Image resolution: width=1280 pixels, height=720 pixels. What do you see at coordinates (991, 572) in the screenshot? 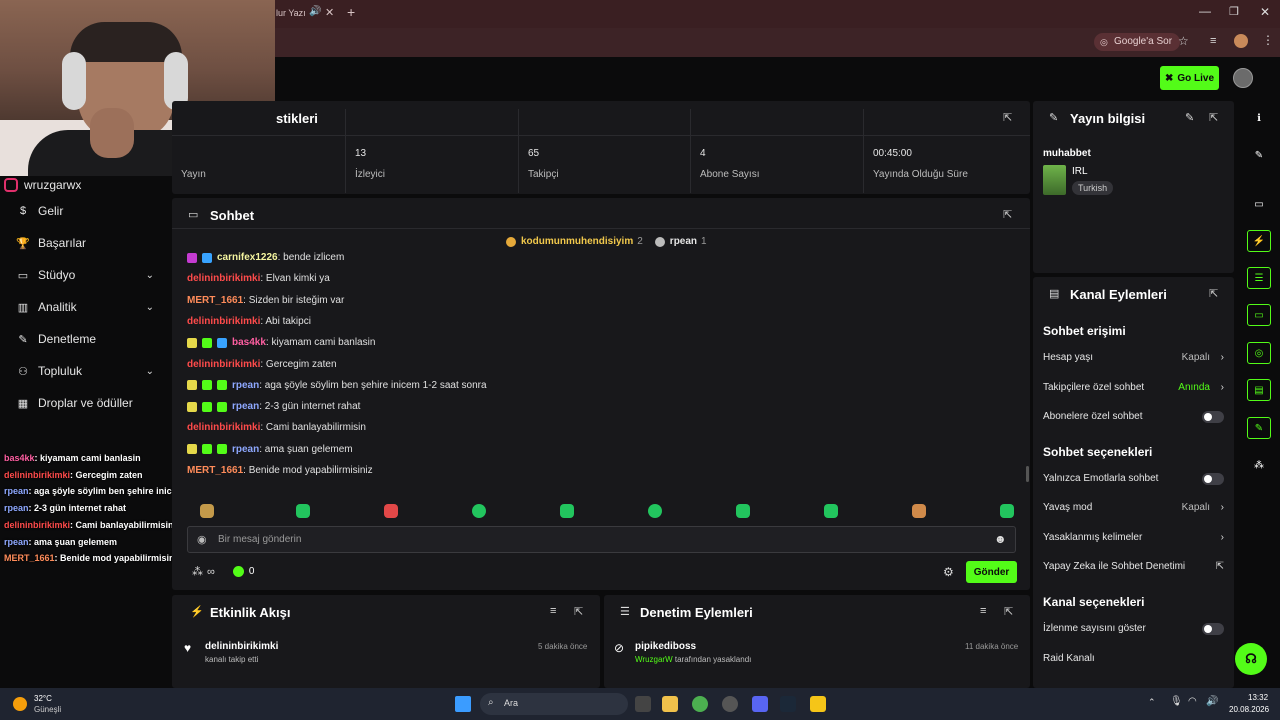
I see `send-button: Gönder` at bounding box center [991, 572].